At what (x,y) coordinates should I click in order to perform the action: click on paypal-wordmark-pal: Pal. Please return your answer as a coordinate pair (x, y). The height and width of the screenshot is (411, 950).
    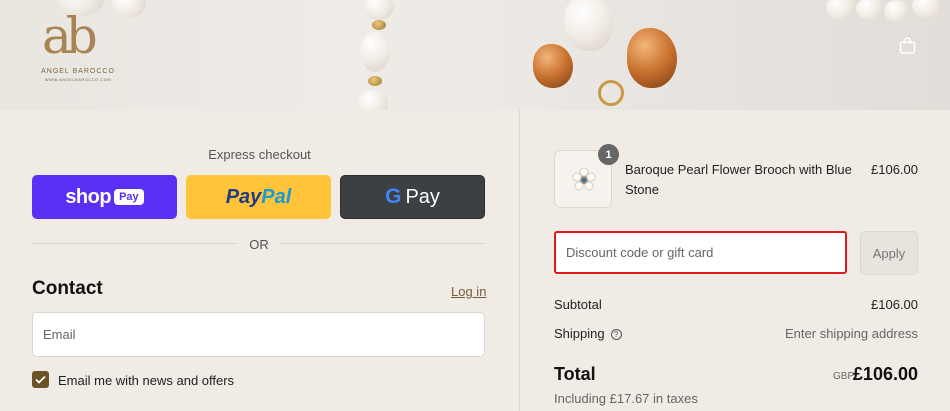
    Looking at the image, I should click on (276, 196).